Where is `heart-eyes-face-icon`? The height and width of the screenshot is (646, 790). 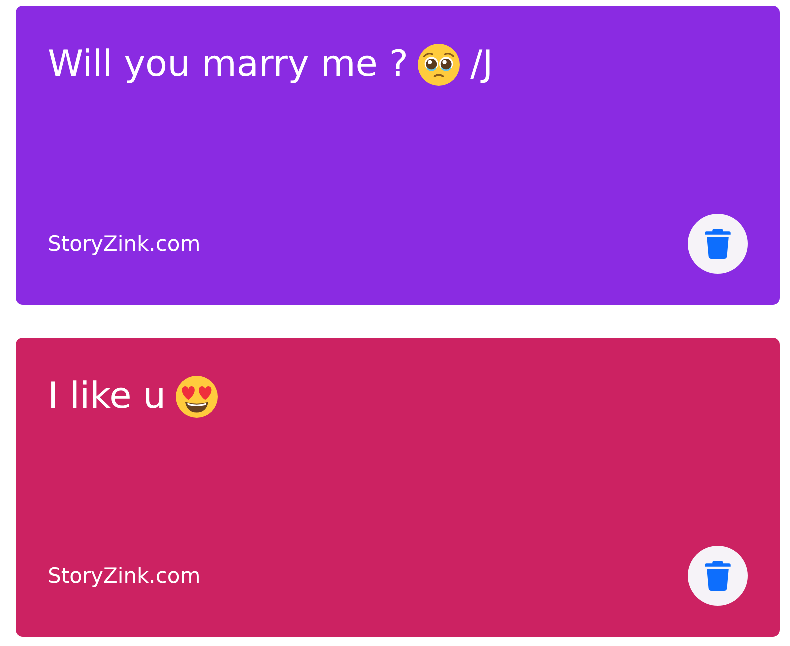
heart-eyes-face-icon is located at coordinates (197, 397).